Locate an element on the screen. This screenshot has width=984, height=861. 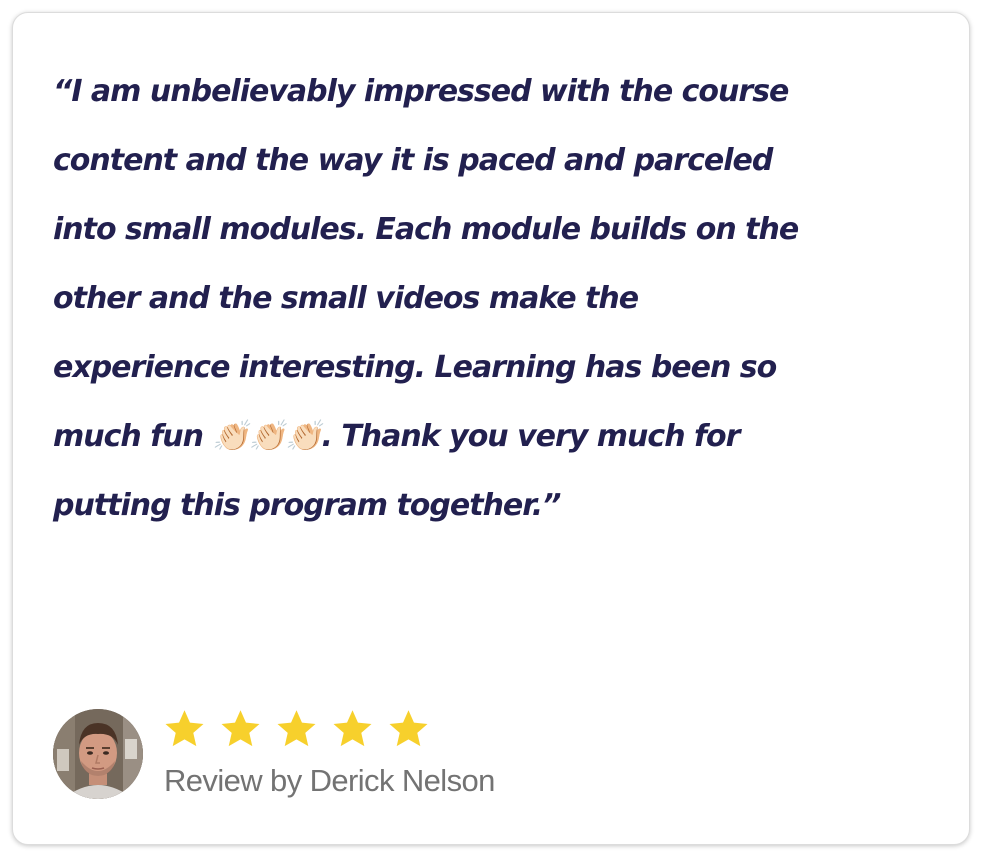
reviewer-name: Review by Derick Nelson is located at coordinates (329, 780).